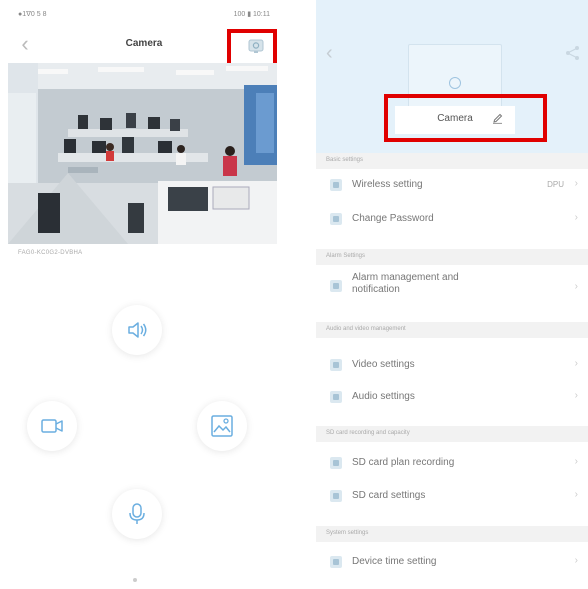 Image resolution: width=588 pixels, height=589 pixels. Describe the element at coordinates (452, 257) in the screenshot. I see `section-header-alarm: Alarm Settings` at that location.